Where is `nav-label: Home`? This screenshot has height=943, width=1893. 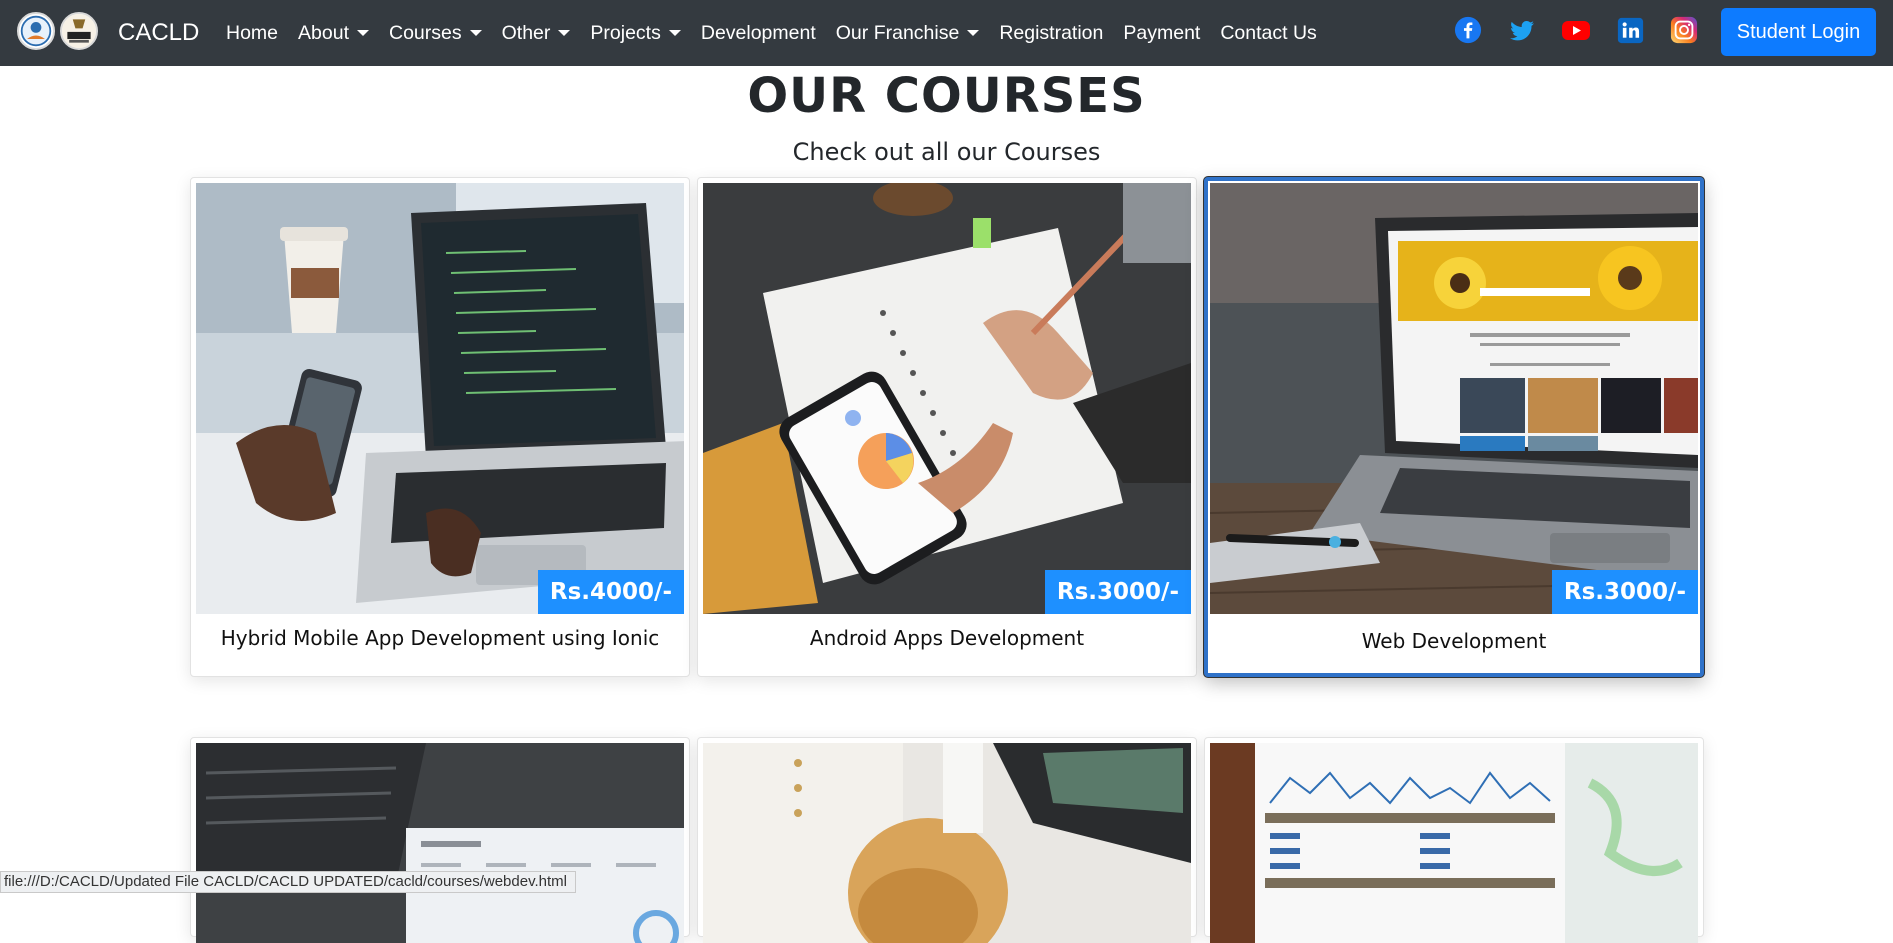 nav-label: Home is located at coordinates (252, 32).